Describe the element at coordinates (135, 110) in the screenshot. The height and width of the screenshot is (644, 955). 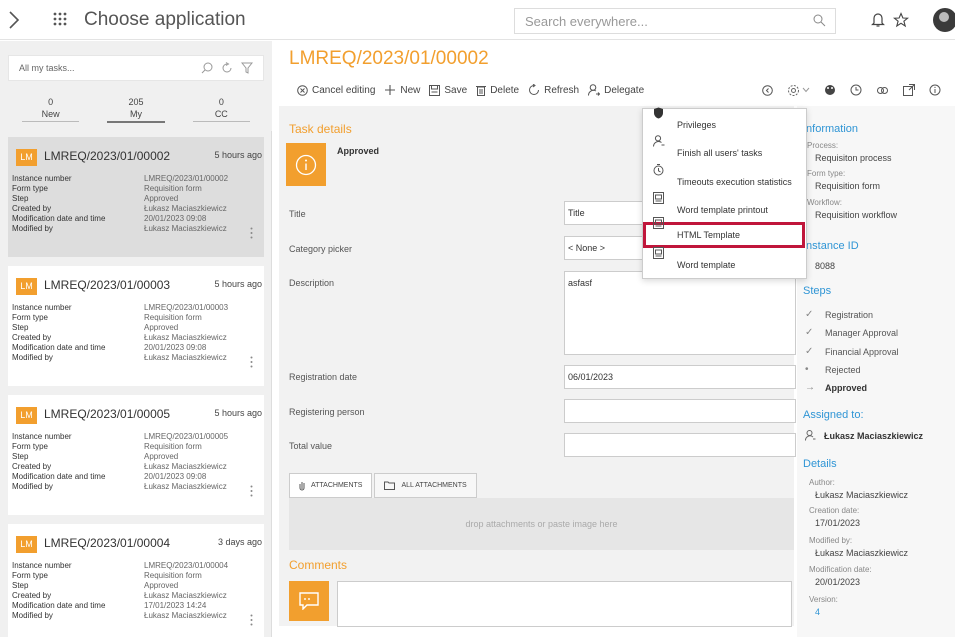
I see `counter-my: 205 My` at that location.